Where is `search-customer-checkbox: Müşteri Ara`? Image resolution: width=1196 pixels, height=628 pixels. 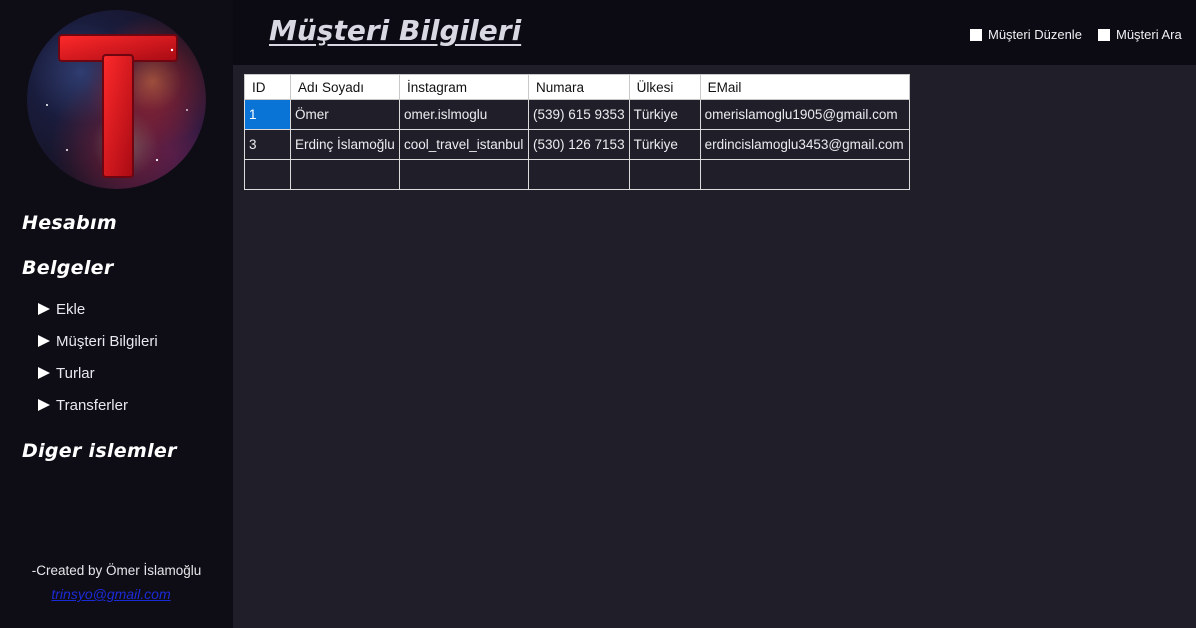
search-customer-checkbox: Müşteri Ara is located at coordinates (1140, 34).